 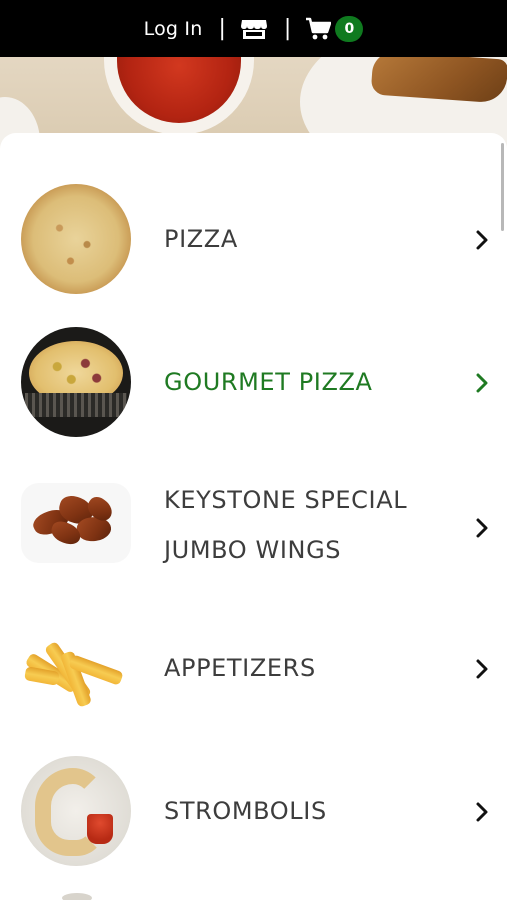 What do you see at coordinates (286, 500) in the screenshot?
I see `menu-item-label-line1: KEYSTONE SPECIAL` at bounding box center [286, 500].